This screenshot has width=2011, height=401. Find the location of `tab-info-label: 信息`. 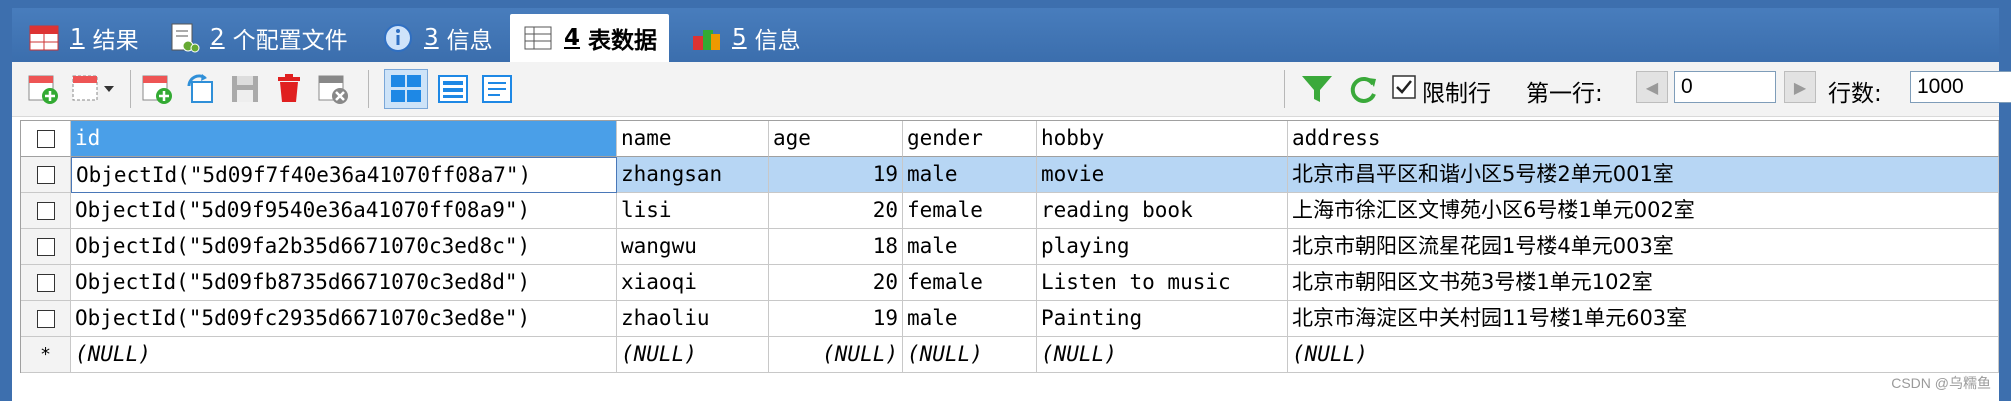

tab-info-label: 信息 is located at coordinates (469, 41).